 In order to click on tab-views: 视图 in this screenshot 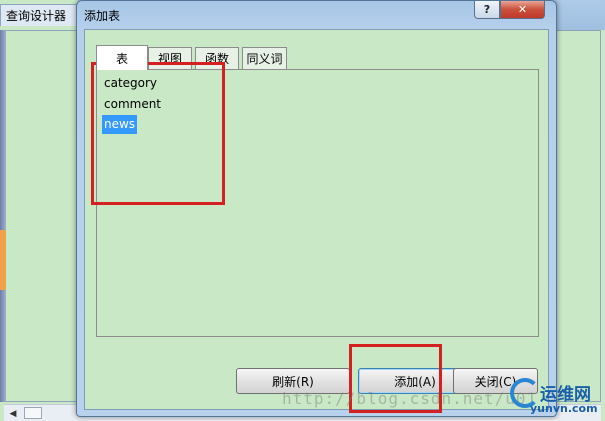, I will do `click(170, 58)`.